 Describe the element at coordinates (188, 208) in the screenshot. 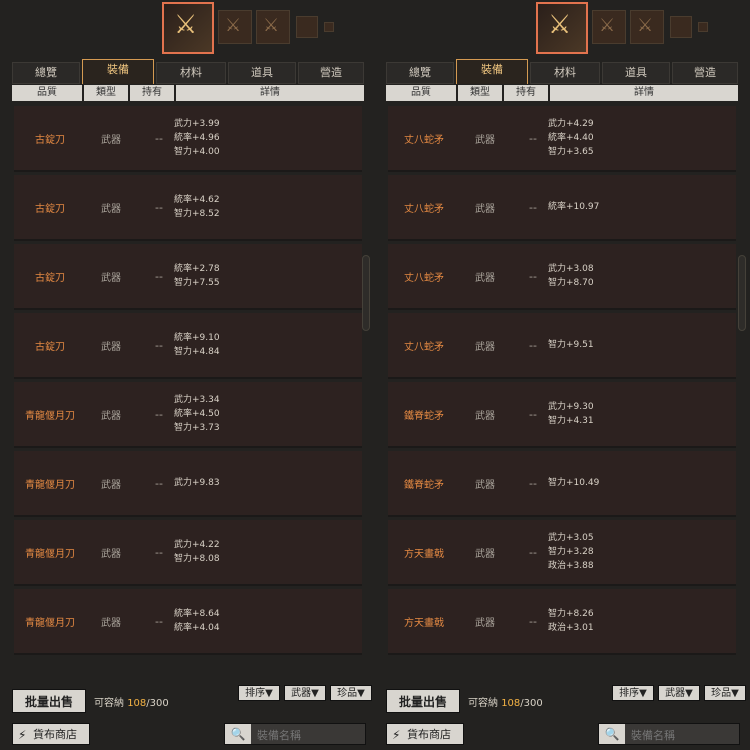

I see `equipment-row: 古錠刀 武器 -- 統率+4.62 智力+8.52` at that location.